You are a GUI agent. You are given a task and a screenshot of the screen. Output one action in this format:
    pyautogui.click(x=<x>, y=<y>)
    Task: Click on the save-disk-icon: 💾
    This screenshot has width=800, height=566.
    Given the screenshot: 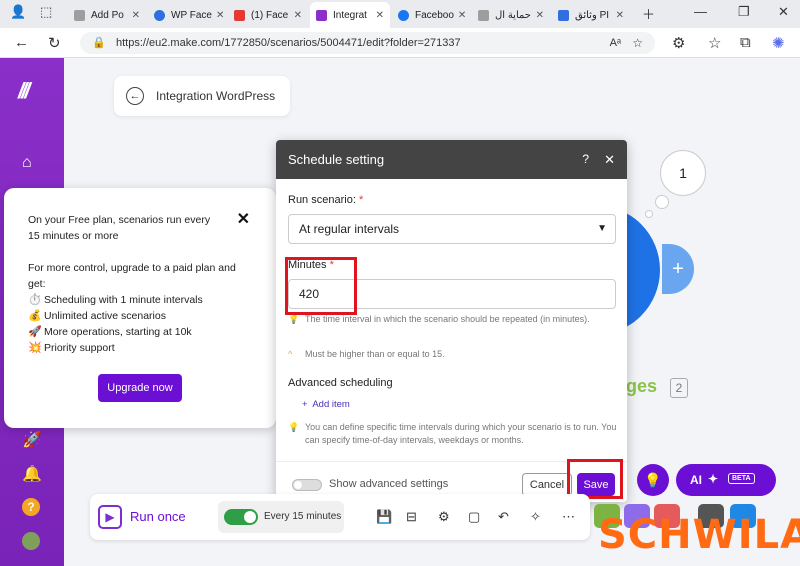 What is the action you would take?
    pyautogui.click(x=384, y=517)
    